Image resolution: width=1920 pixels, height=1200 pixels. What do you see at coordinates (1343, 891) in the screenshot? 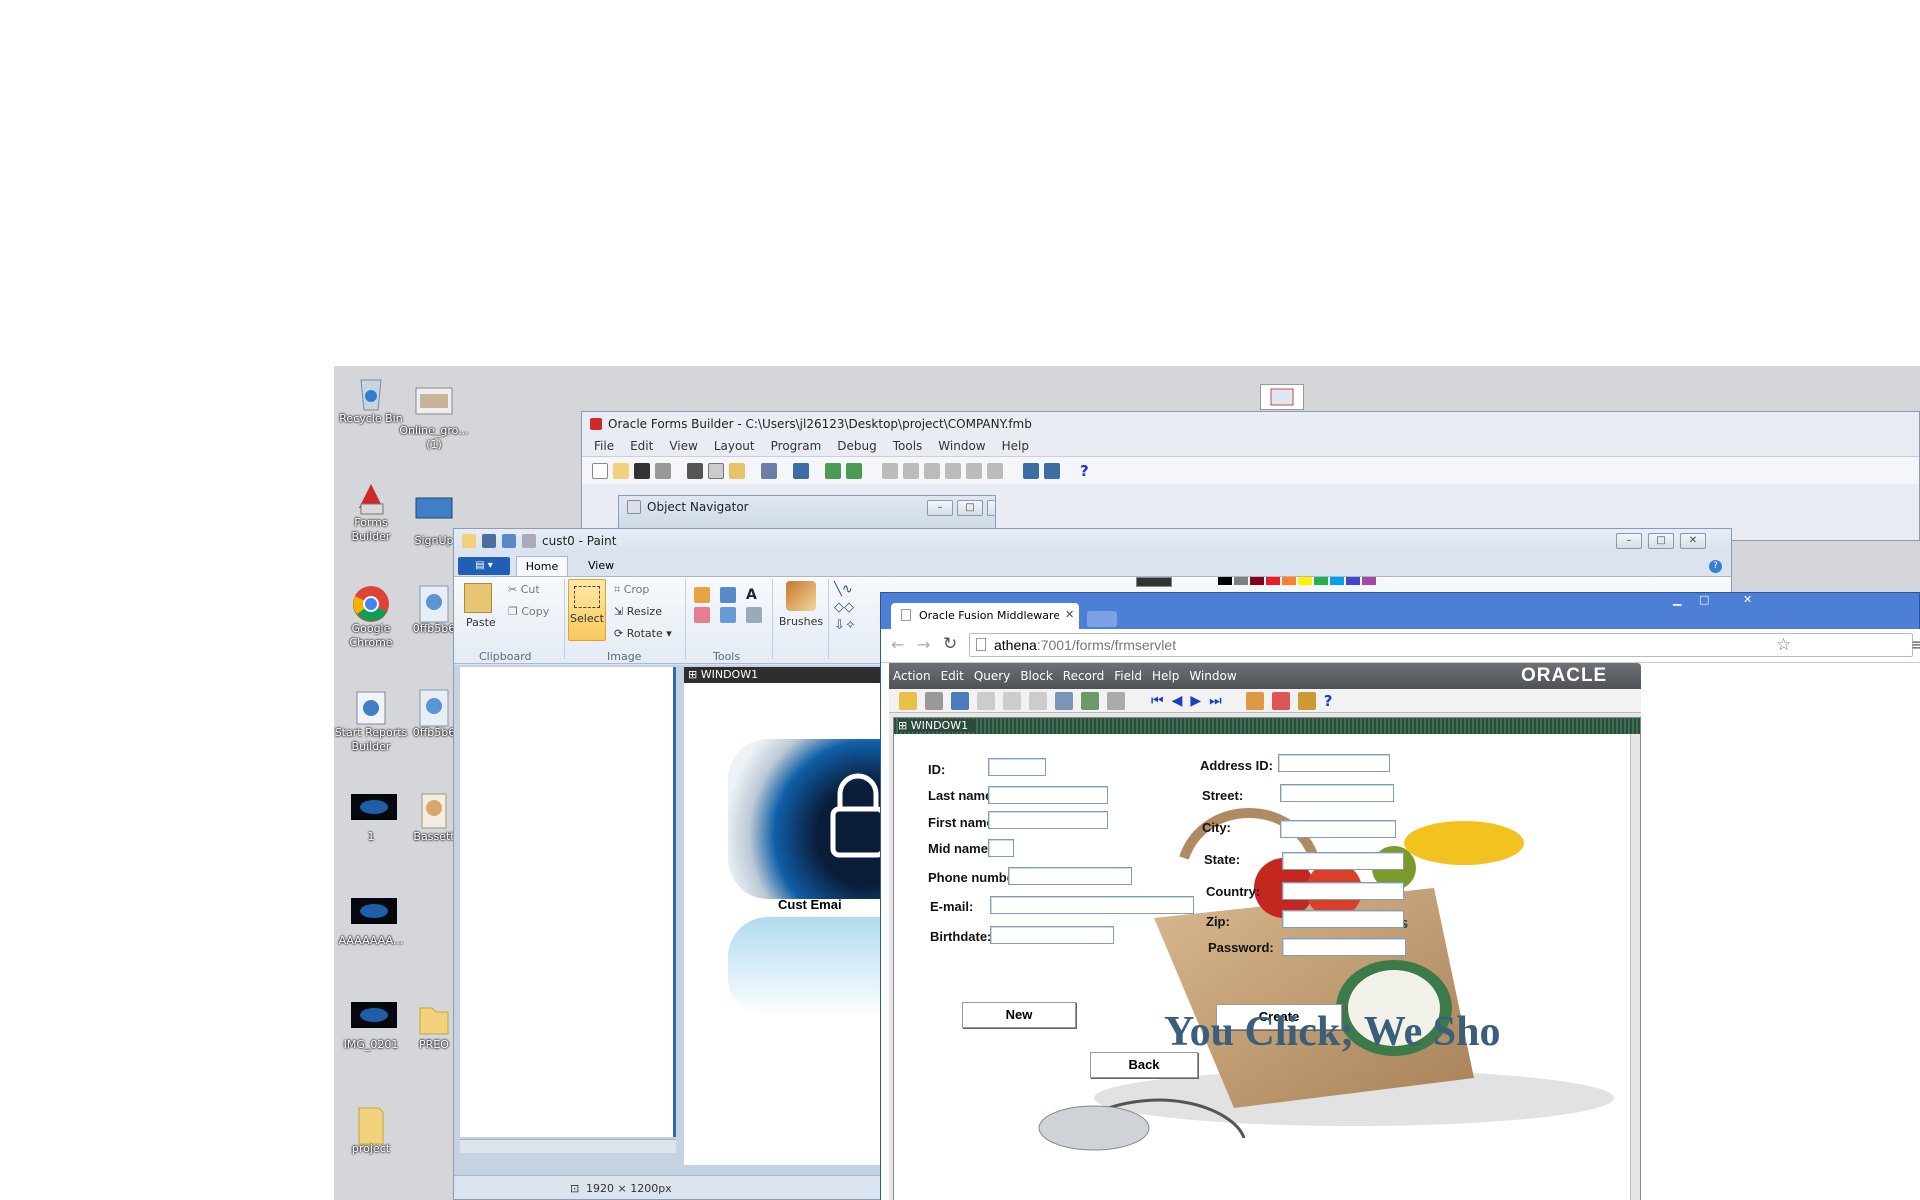
I see `country-field` at bounding box center [1343, 891].